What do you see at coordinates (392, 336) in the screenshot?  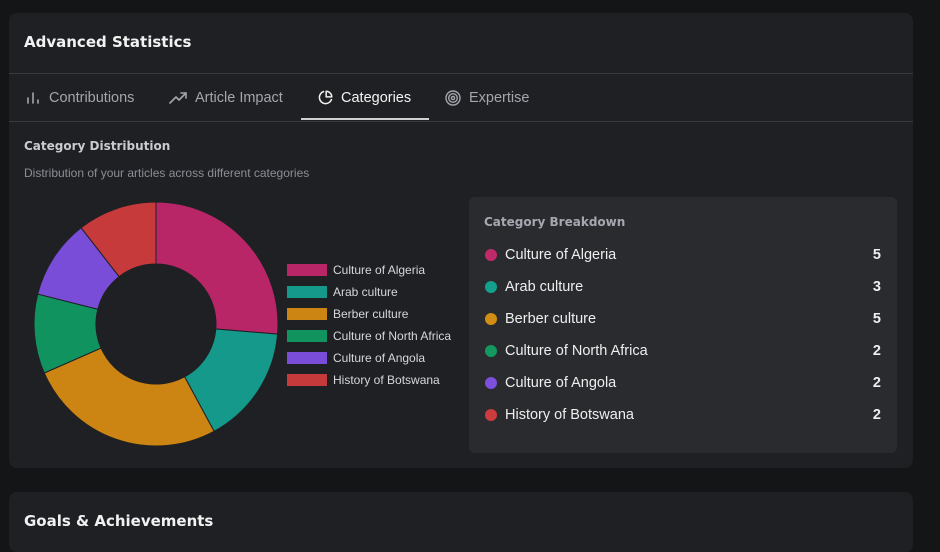 I see `legend-label: Culture of North Africa` at bounding box center [392, 336].